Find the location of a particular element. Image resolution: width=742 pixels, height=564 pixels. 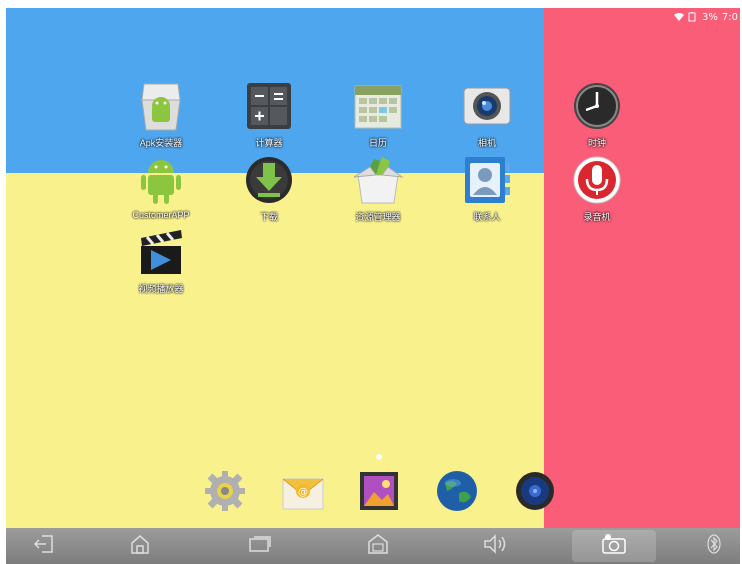

calendar-icon is located at coordinates (378, 106).